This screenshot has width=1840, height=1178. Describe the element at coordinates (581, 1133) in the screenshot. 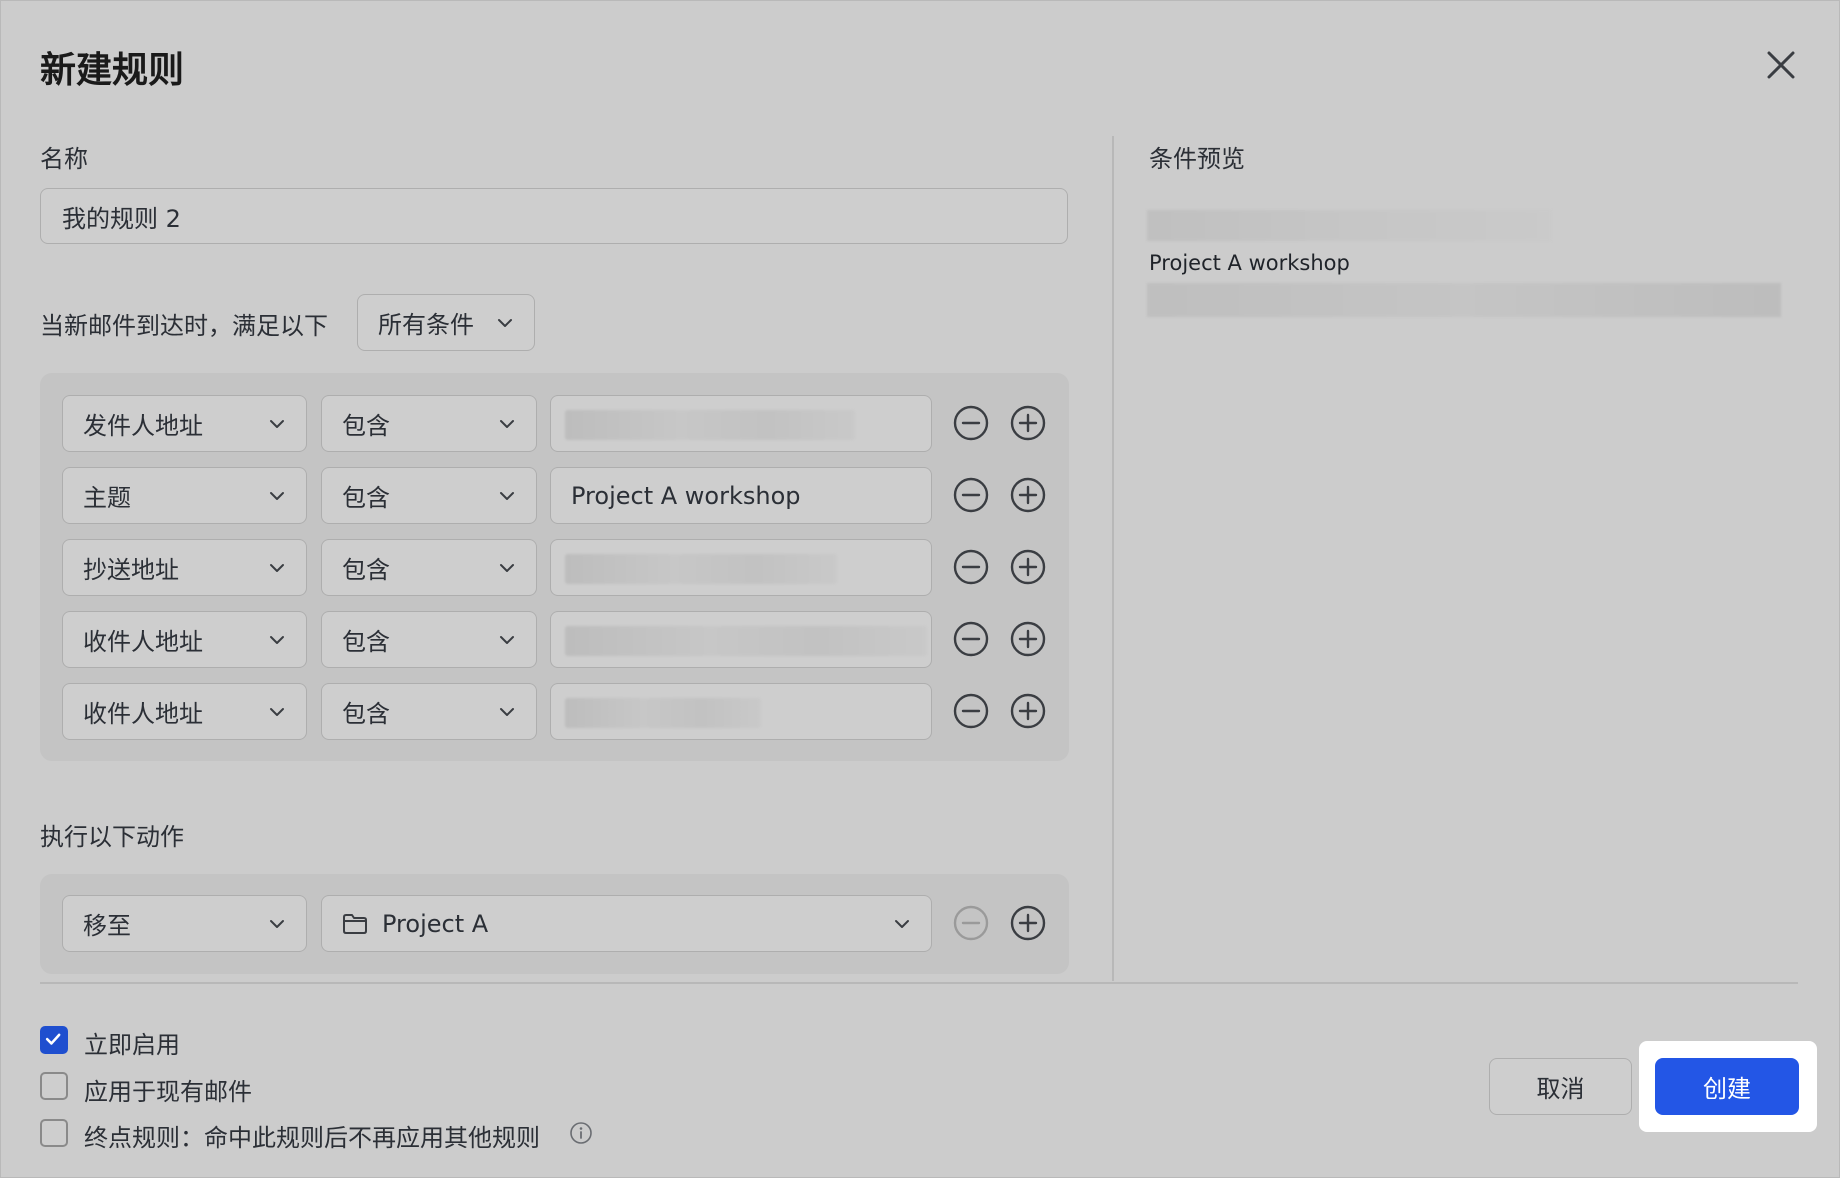

I see `info-icon` at that location.